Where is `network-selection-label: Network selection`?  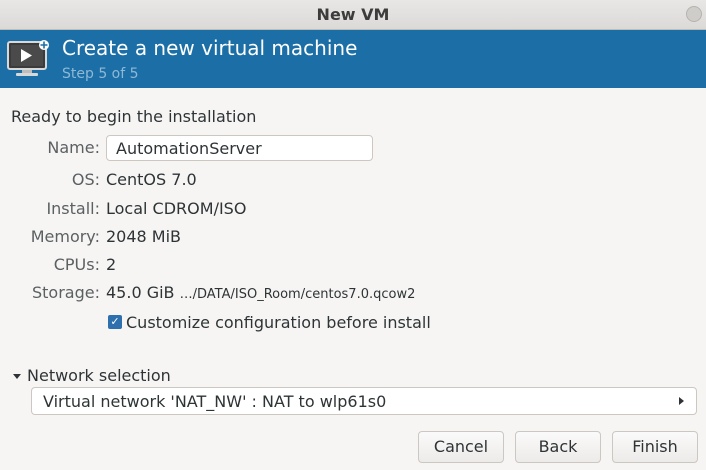 network-selection-label: Network selection is located at coordinates (99, 375).